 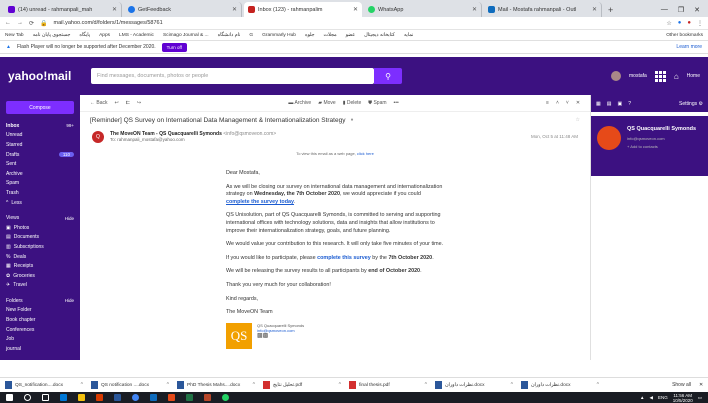 What do you see at coordinates (344, 258) in the screenshot?
I see `survey-link: complete this survey` at bounding box center [344, 258].